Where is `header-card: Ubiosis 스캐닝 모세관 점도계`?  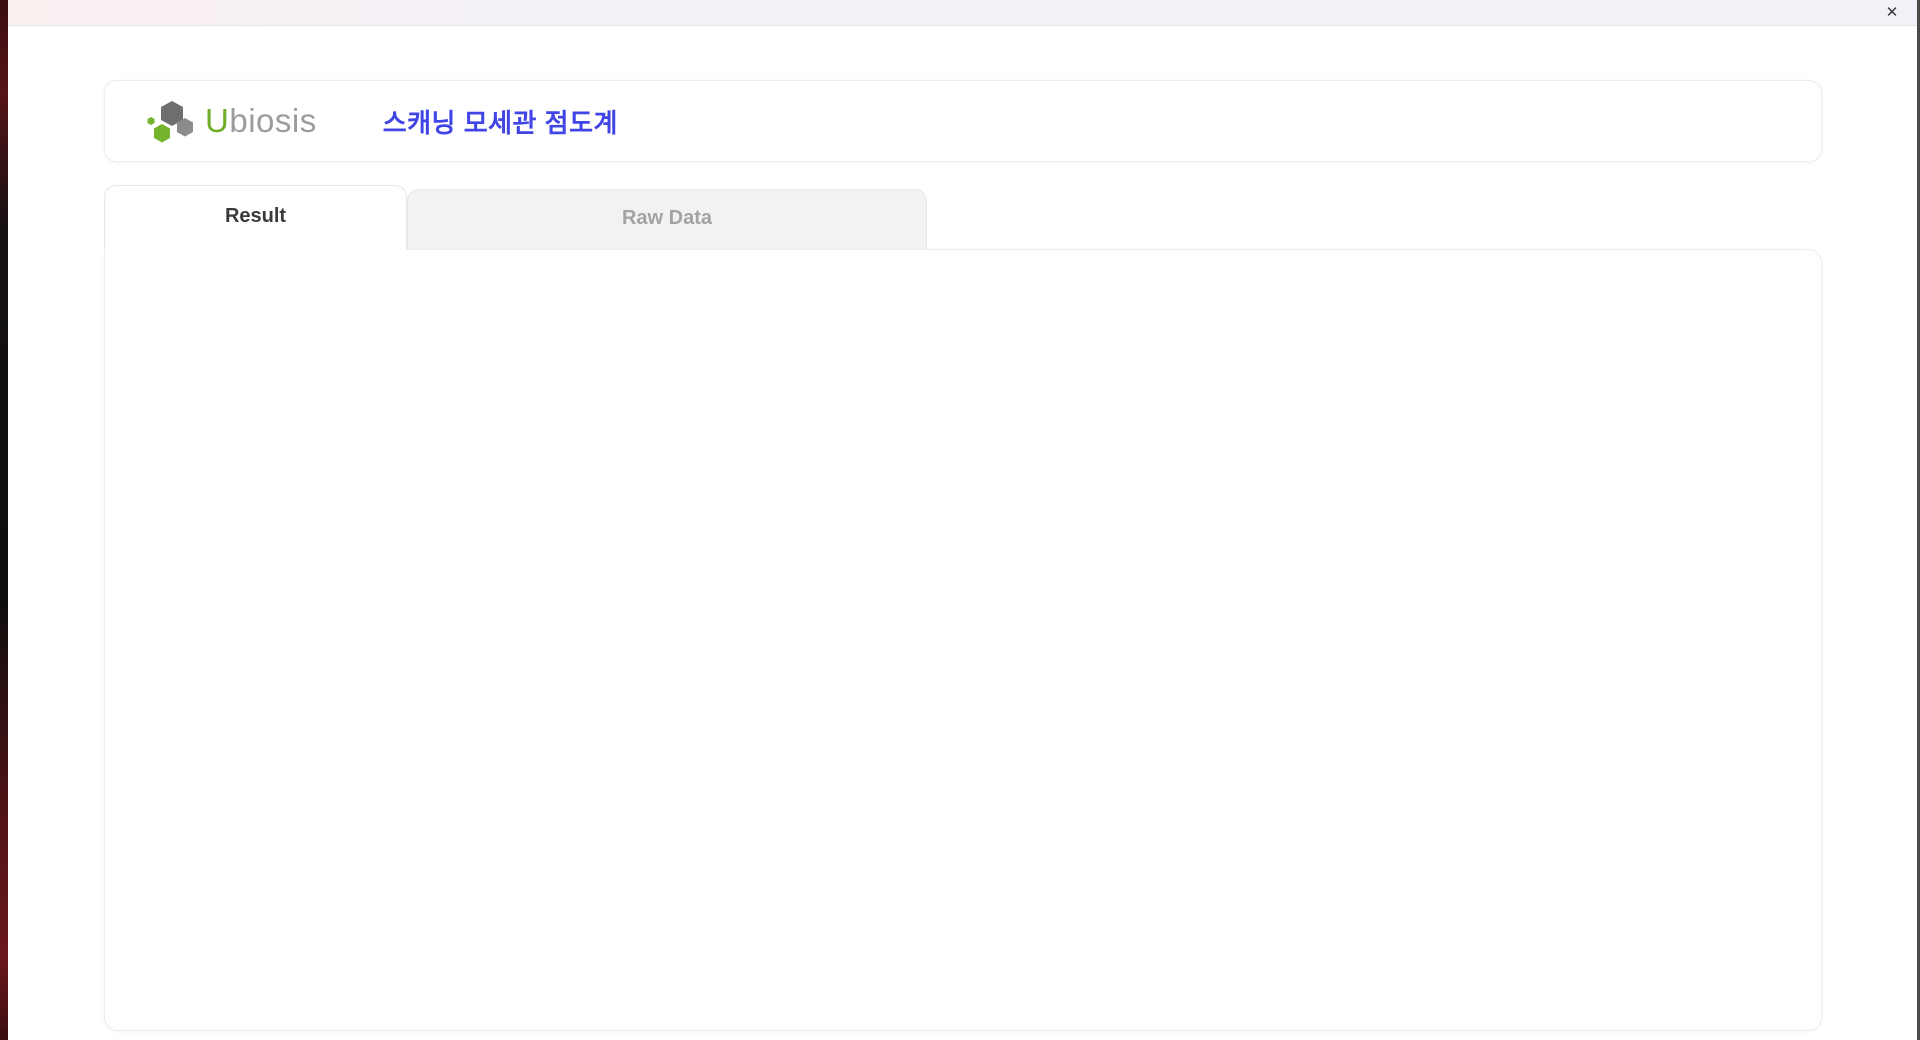 header-card: Ubiosis 스캐닝 모세관 점도계 is located at coordinates (963, 121).